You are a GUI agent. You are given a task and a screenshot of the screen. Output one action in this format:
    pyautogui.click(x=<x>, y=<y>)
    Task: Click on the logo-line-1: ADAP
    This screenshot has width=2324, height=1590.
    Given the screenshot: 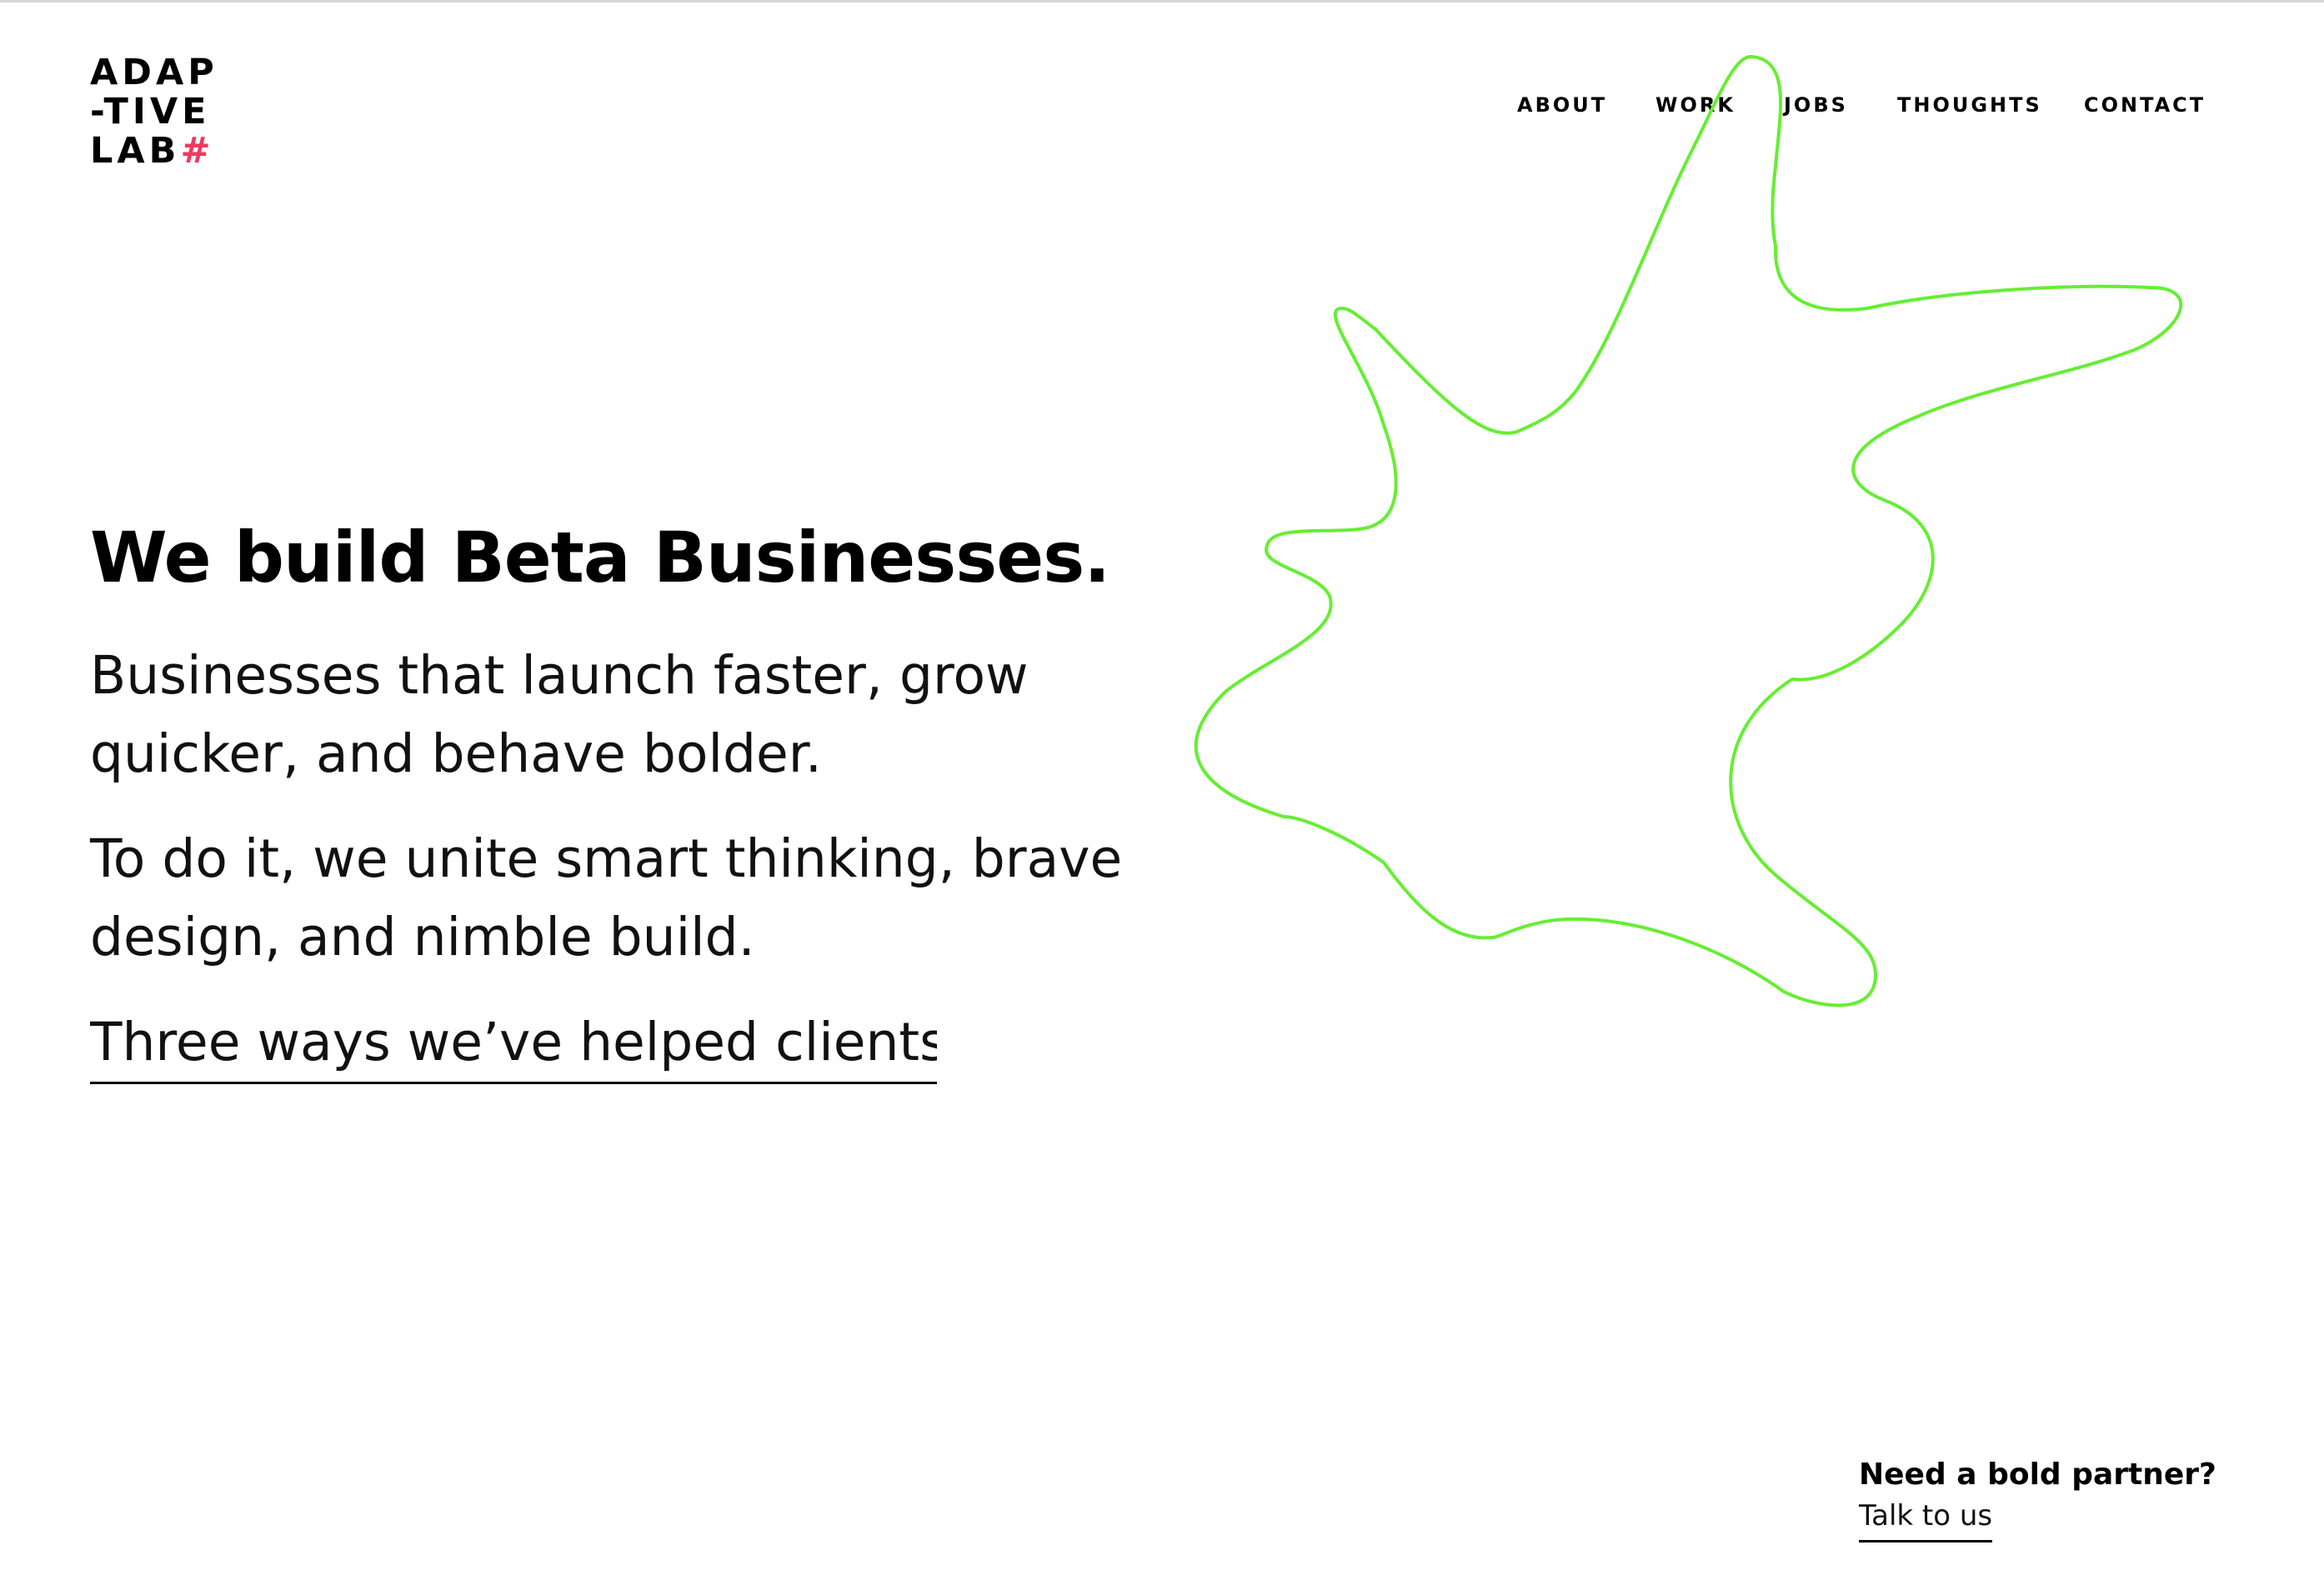 What is the action you would take?
    pyautogui.click(x=154, y=72)
    